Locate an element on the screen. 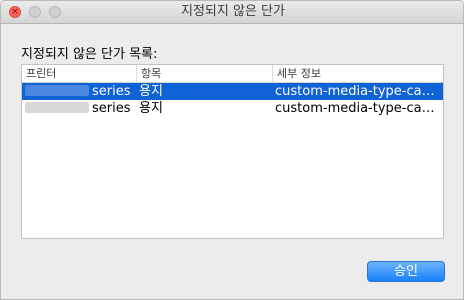 This screenshot has height=300, width=464. table-header: 프린터 항목 세부 정보 is located at coordinates (232, 74).